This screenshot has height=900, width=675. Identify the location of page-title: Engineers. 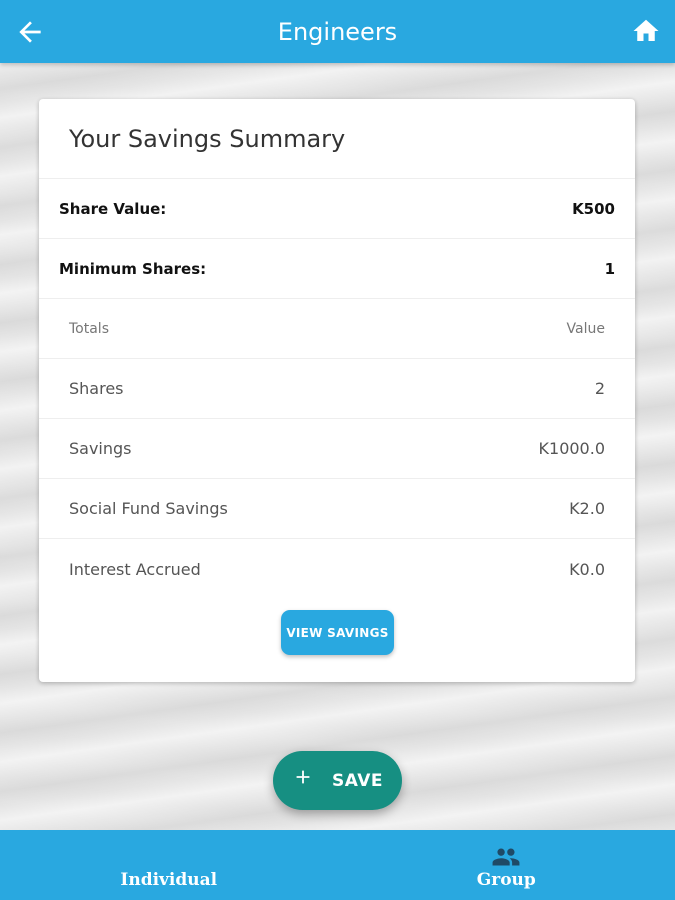
(337, 31).